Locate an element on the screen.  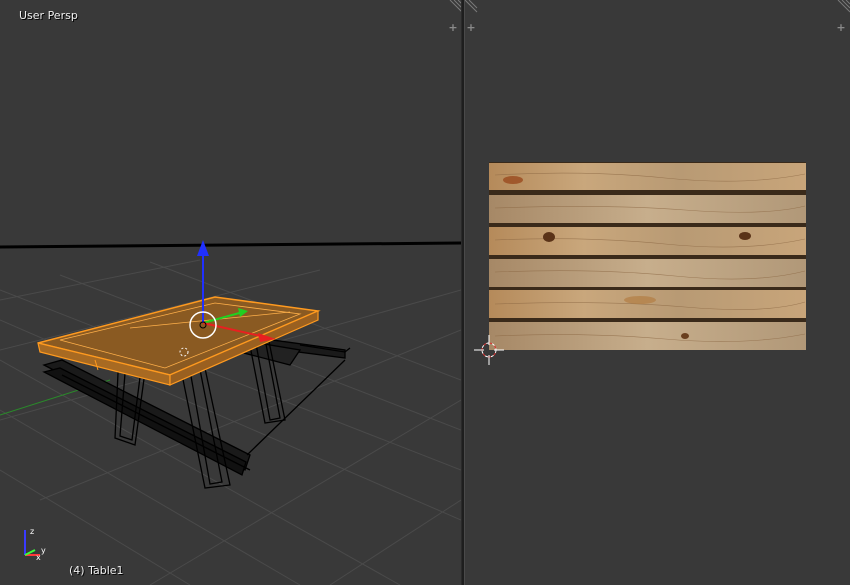
gizmo-z-label: z is located at coordinates (32, 531).